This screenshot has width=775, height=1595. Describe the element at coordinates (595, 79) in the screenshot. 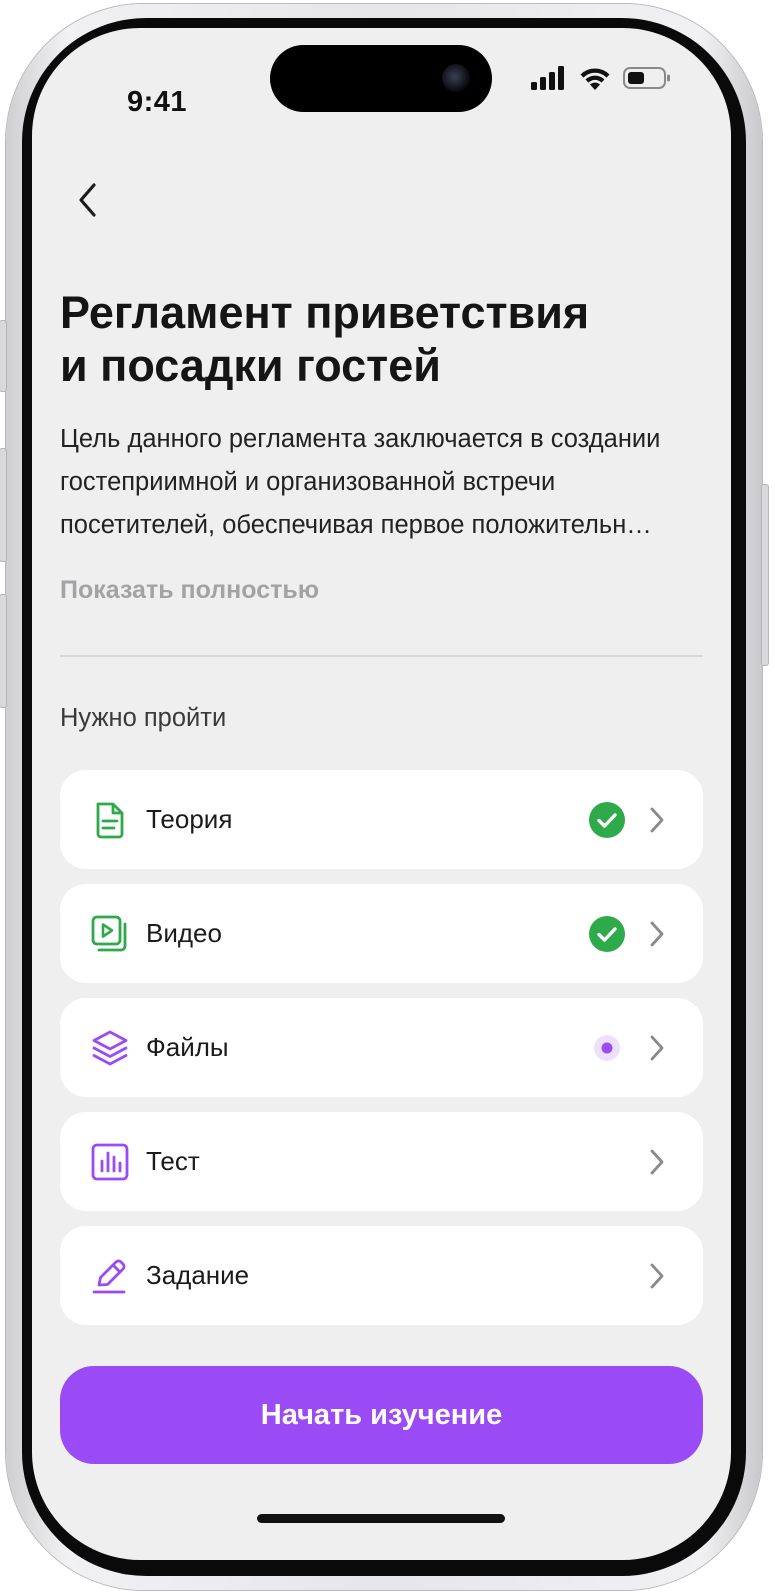

I see `wifi-icon` at that location.